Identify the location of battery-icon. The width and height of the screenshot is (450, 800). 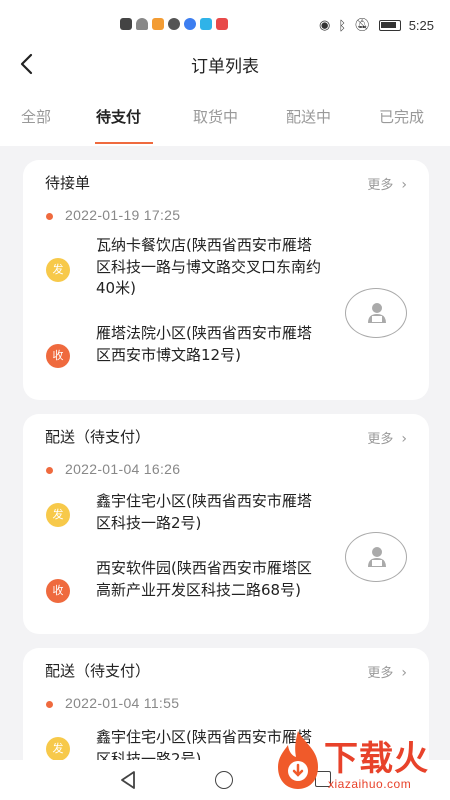
(389, 25).